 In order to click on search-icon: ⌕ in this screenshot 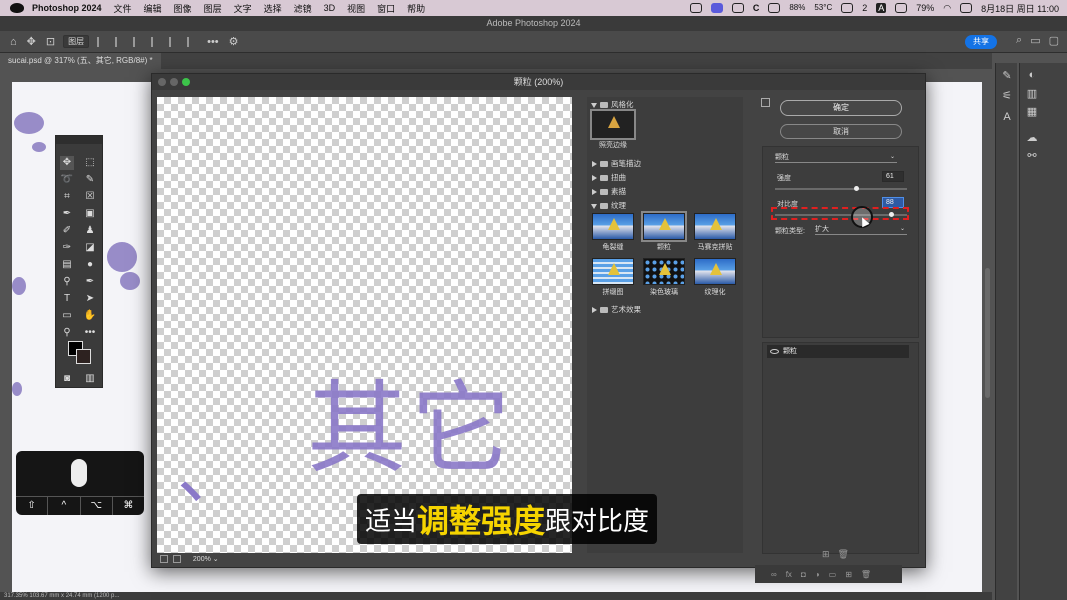, I will do `click(1019, 40)`.